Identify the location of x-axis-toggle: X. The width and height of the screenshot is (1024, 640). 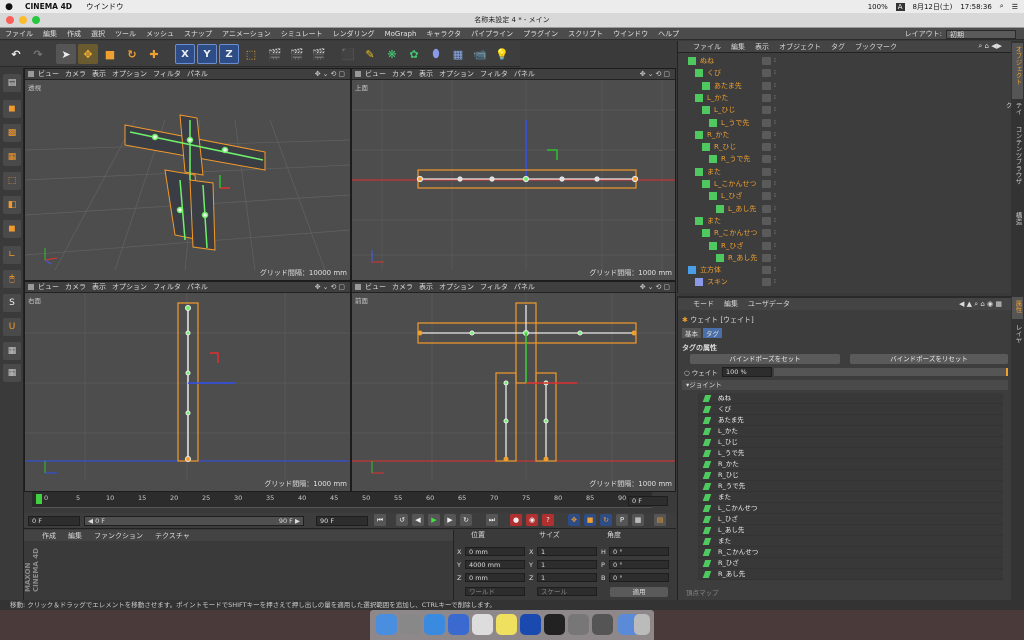
(185, 54).